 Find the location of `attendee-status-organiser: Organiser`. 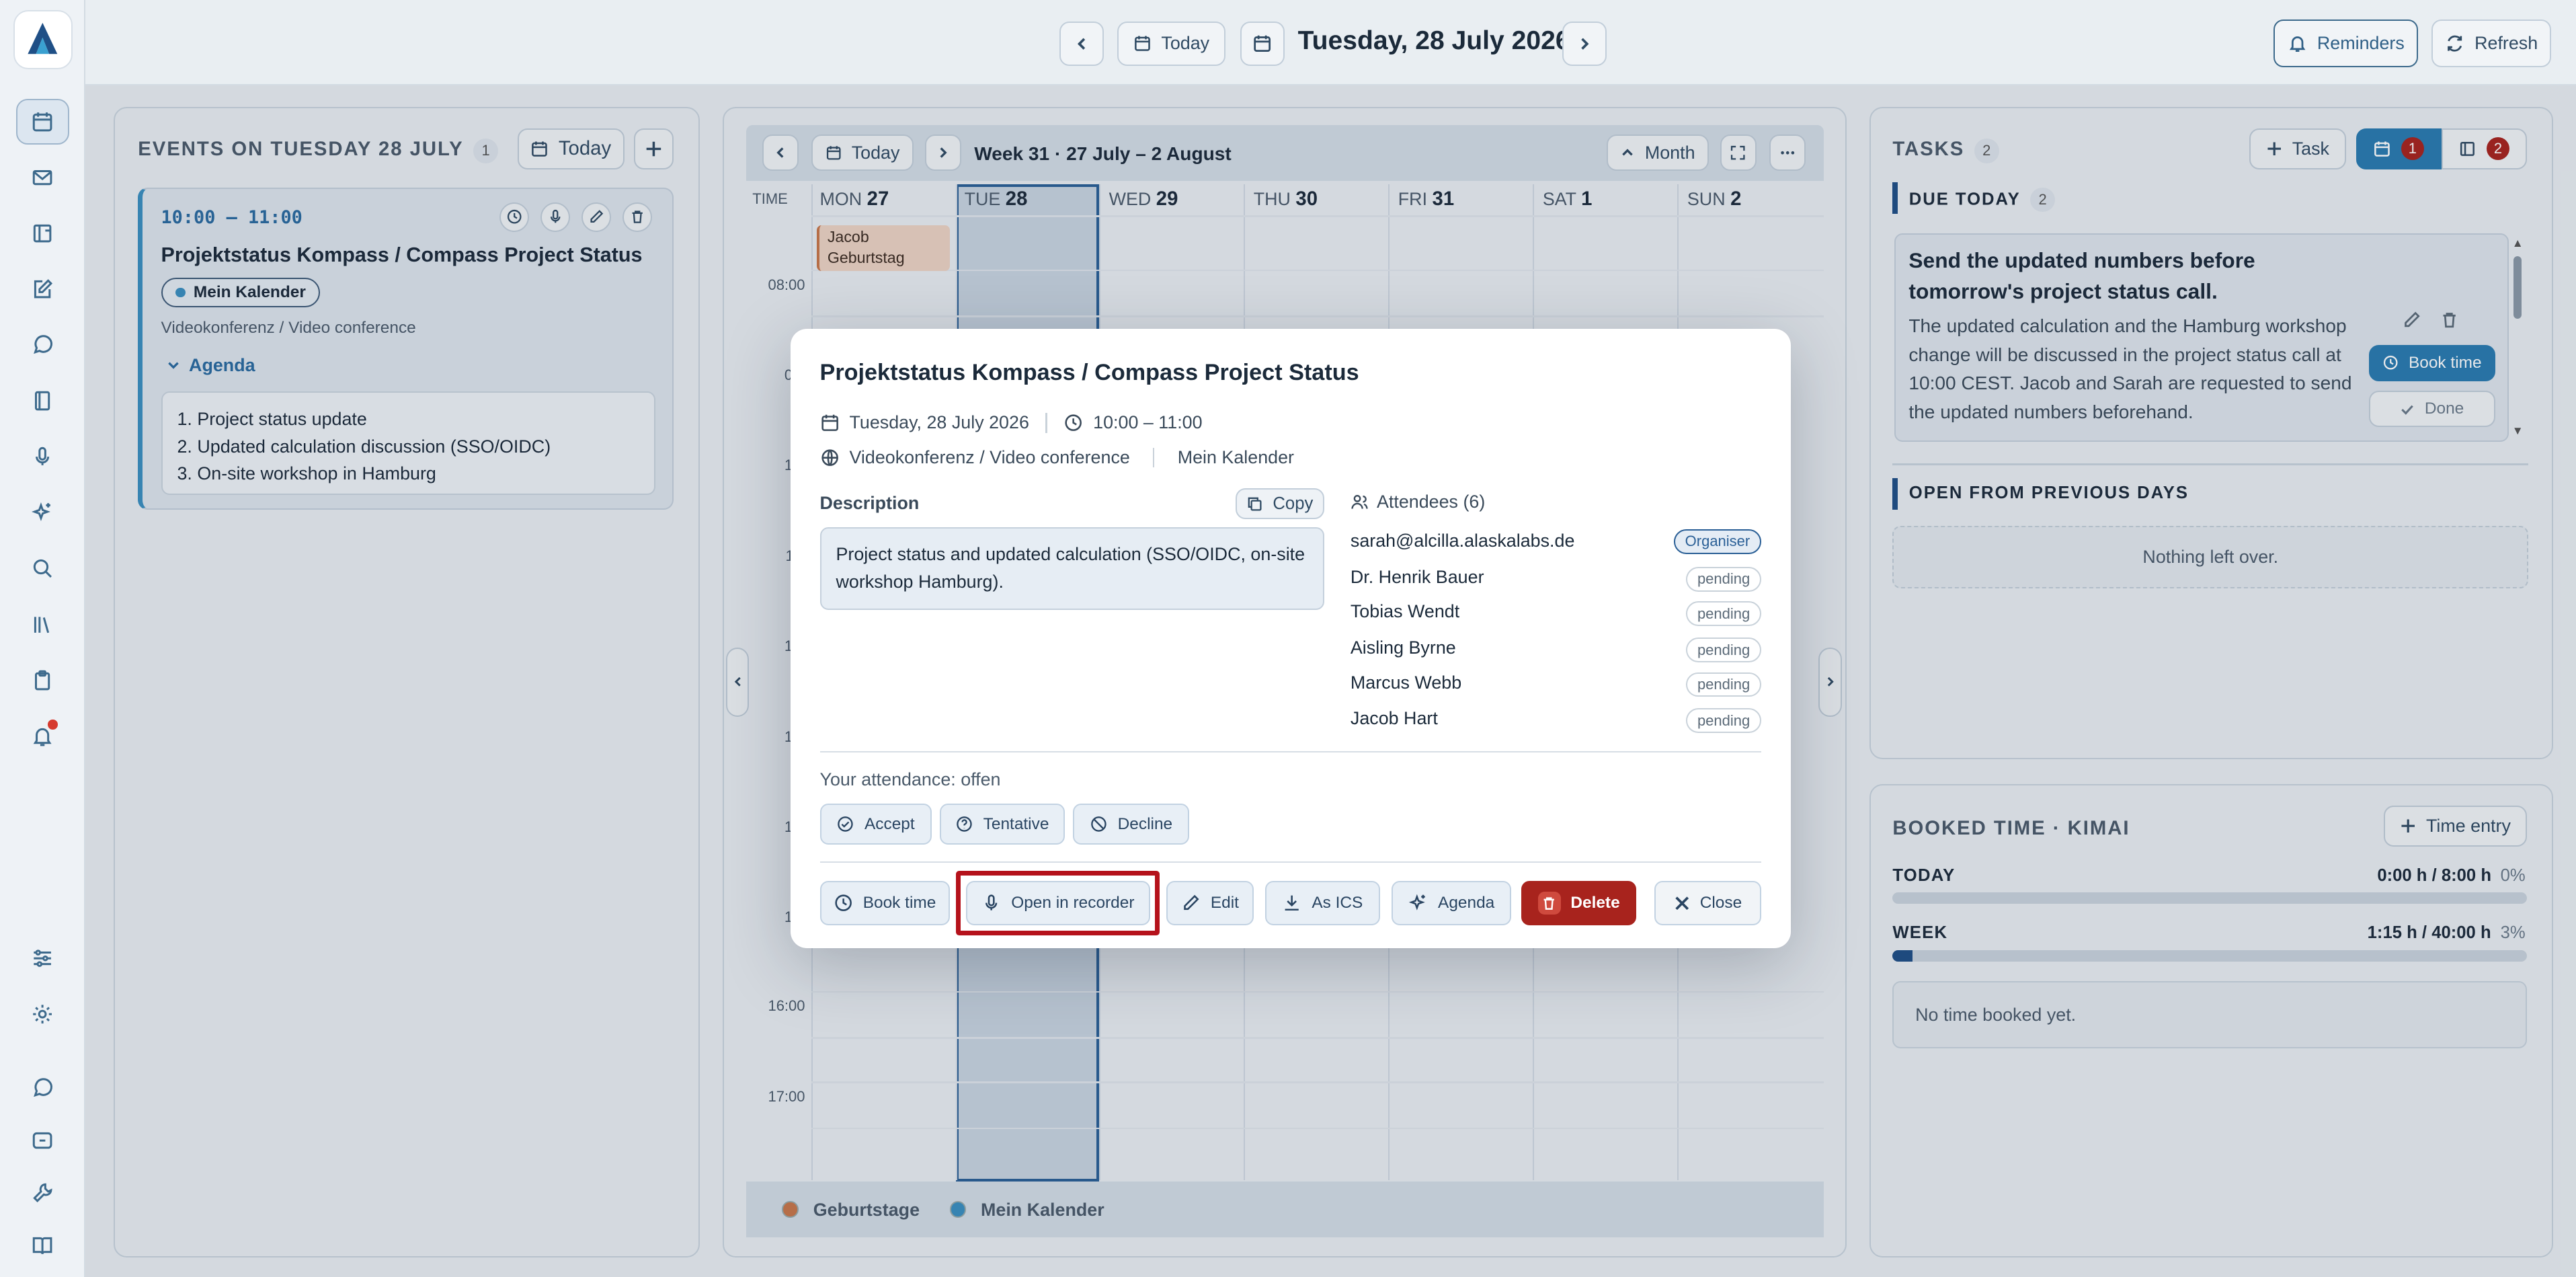

attendee-status-organiser: Organiser is located at coordinates (1717, 541).